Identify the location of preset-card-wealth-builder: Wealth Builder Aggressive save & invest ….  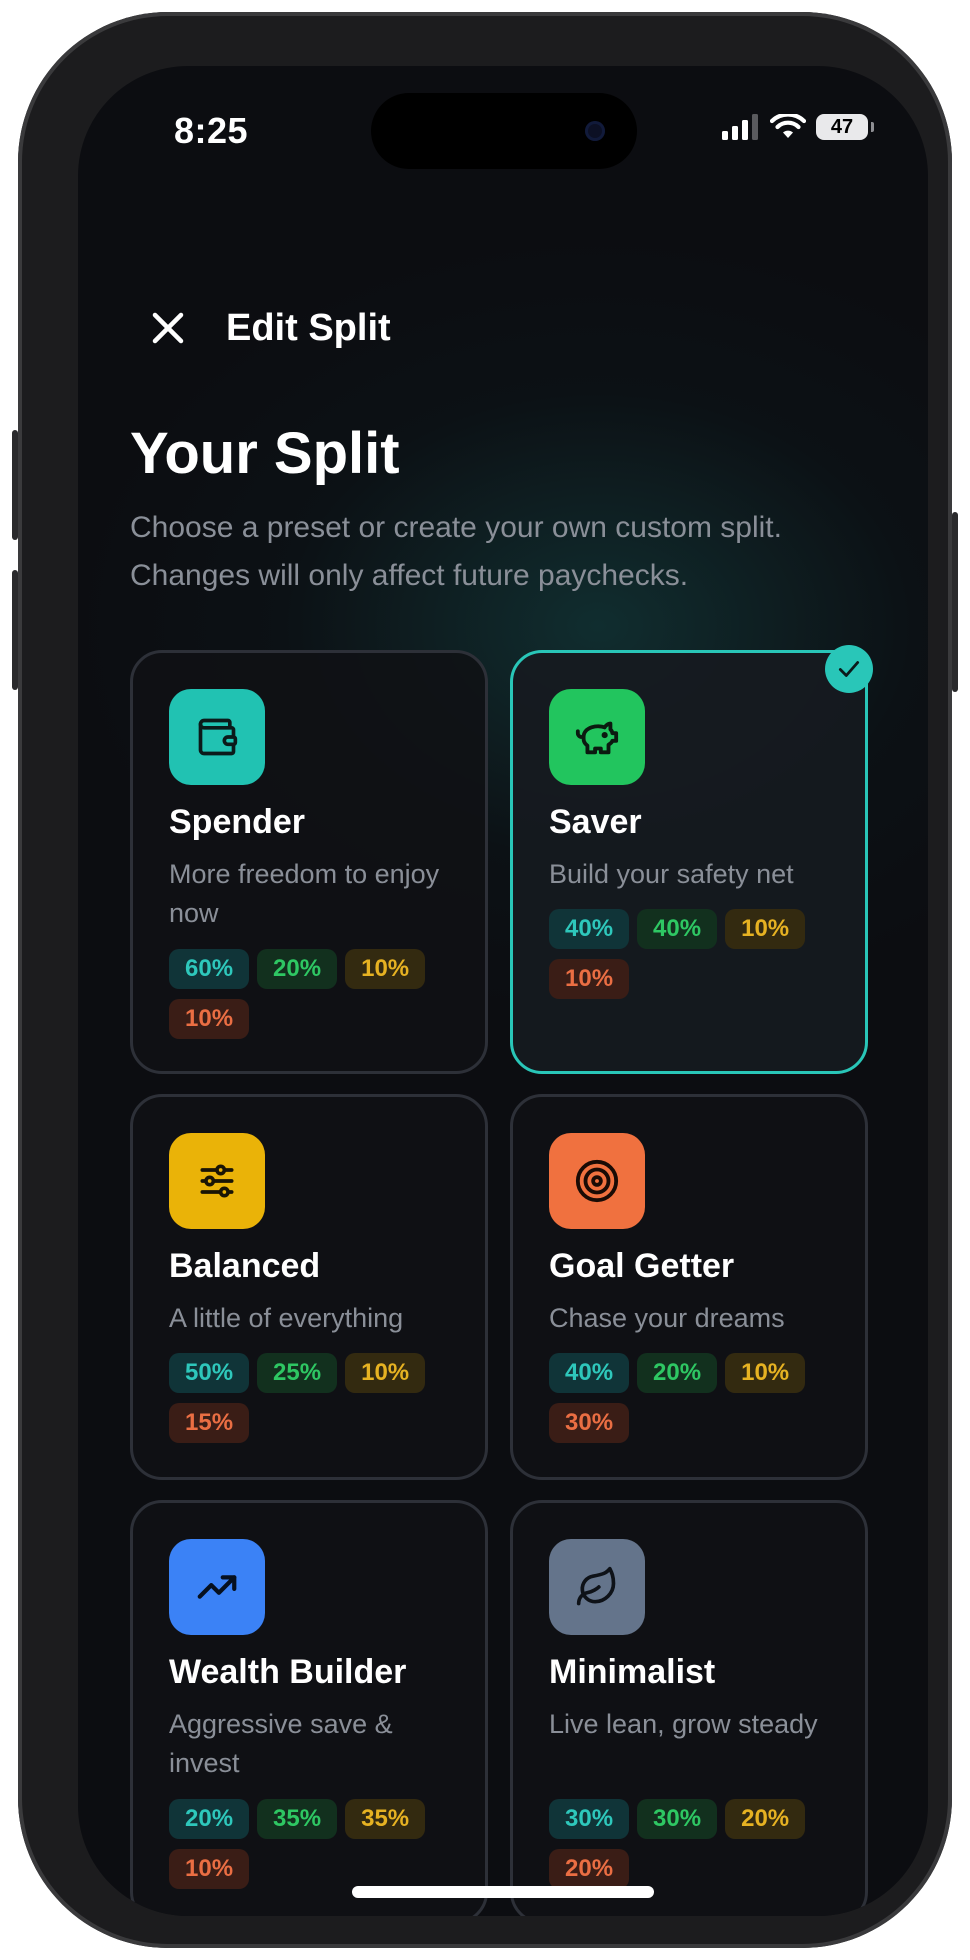
(309, 1708).